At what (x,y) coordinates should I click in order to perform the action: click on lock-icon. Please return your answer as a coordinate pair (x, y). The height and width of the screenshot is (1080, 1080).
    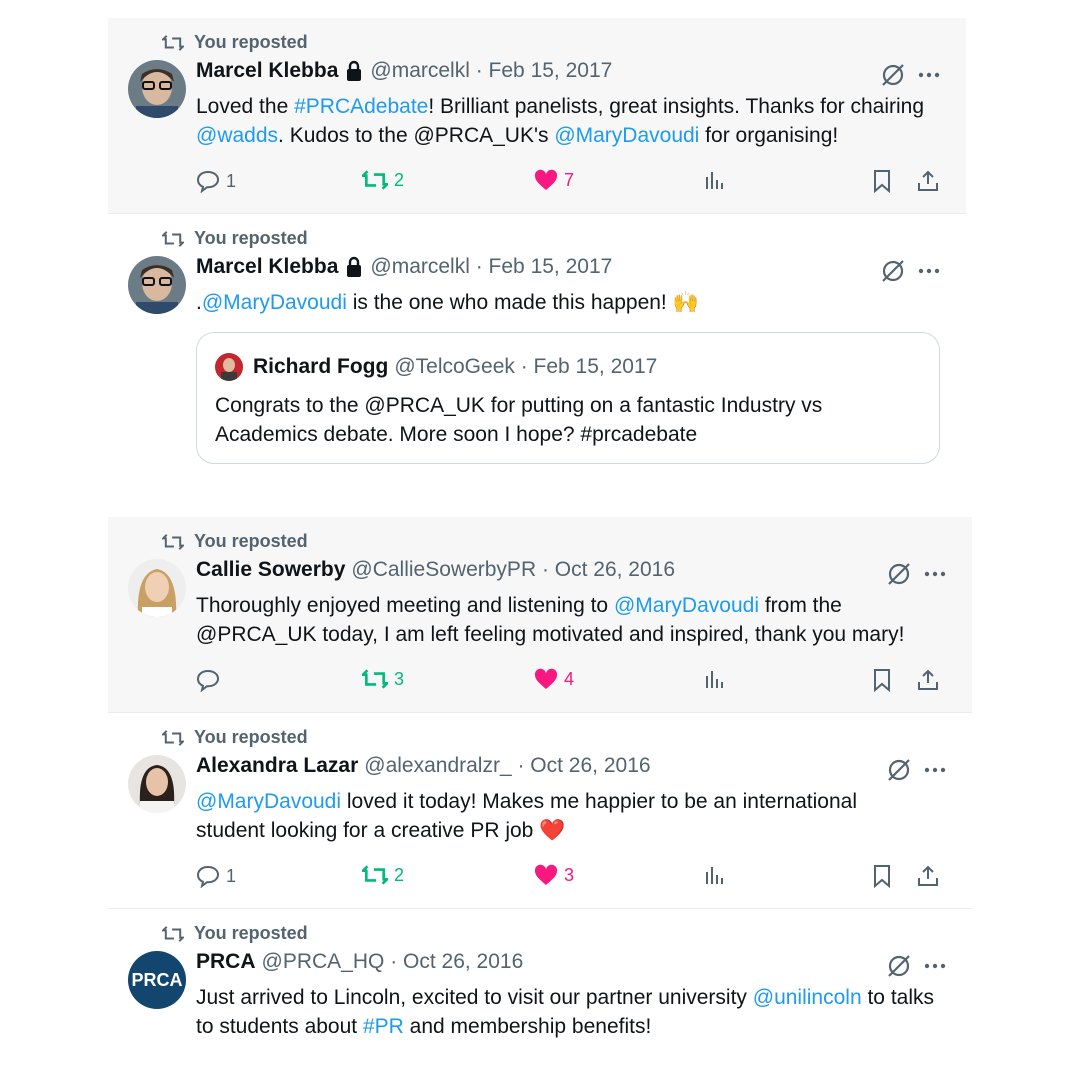
    Looking at the image, I should click on (354, 266).